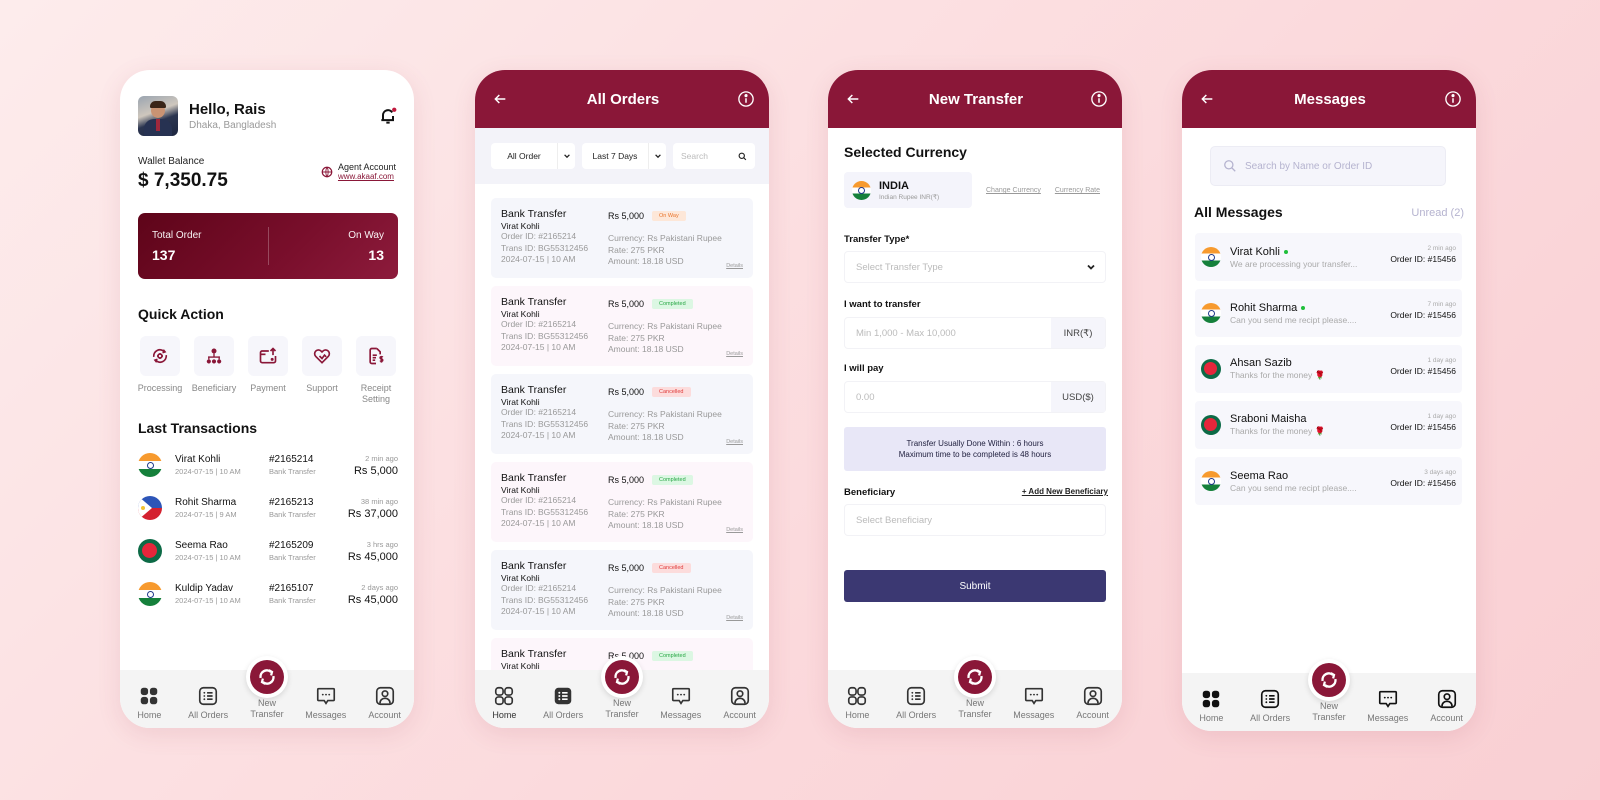 The image size is (1600, 800). What do you see at coordinates (268, 370) in the screenshot?
I see `quick-action-payment: Payment` at bounding box center [268, 370].